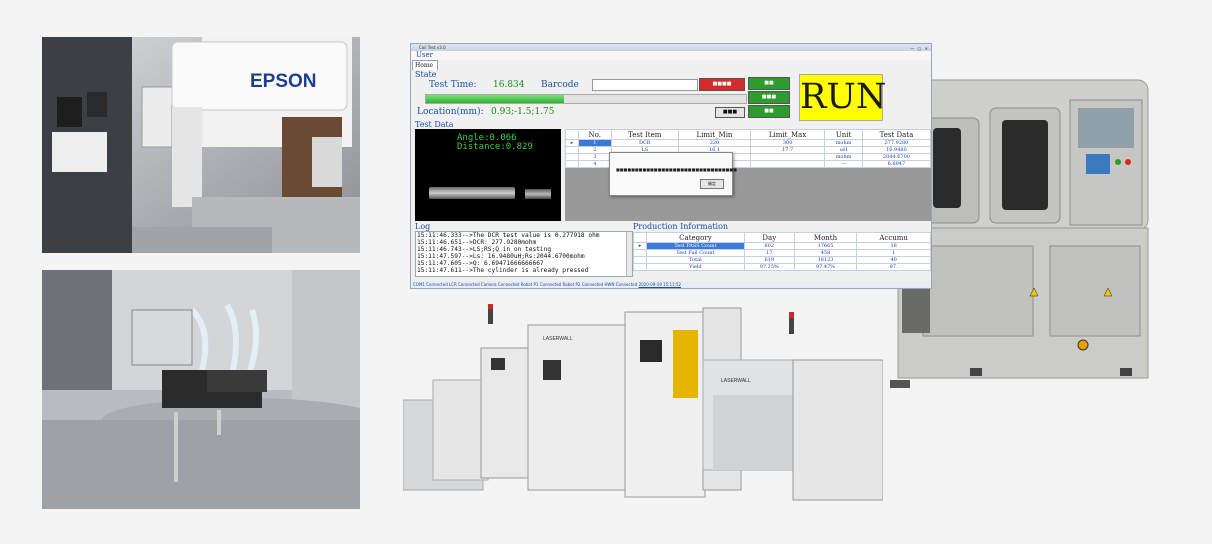 This screenshot has height=544, width=1212. I want to click on table-row: Total 619 18123 40, so click(782, 260).